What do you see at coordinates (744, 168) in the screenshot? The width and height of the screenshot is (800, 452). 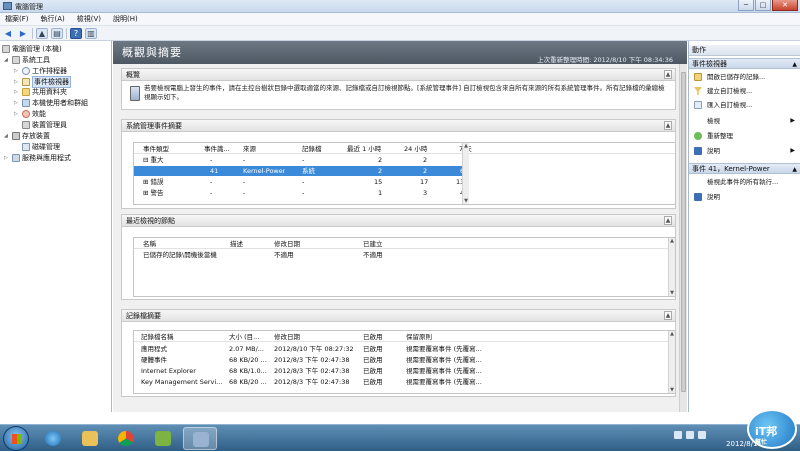 I see `actions-group-event-41: 事件 41，Kernel-Power ▲` at bounding box center [744, 168].